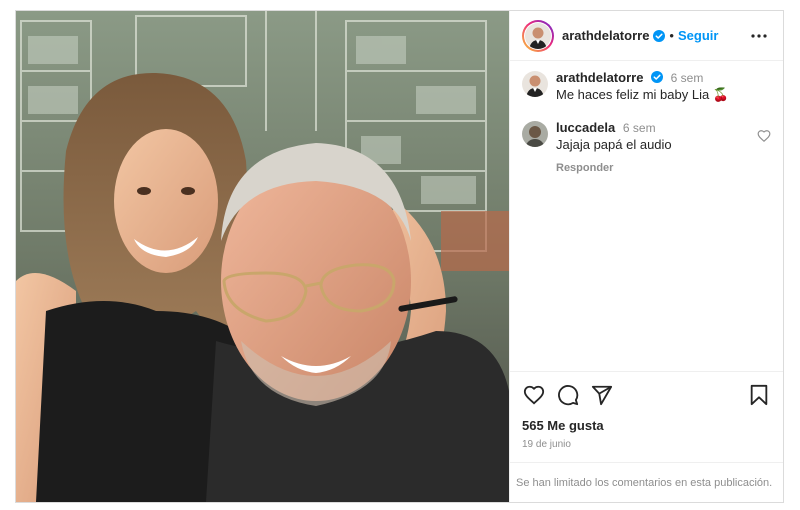  I want to click on comment-like-heart-icon, so click(764, 136).